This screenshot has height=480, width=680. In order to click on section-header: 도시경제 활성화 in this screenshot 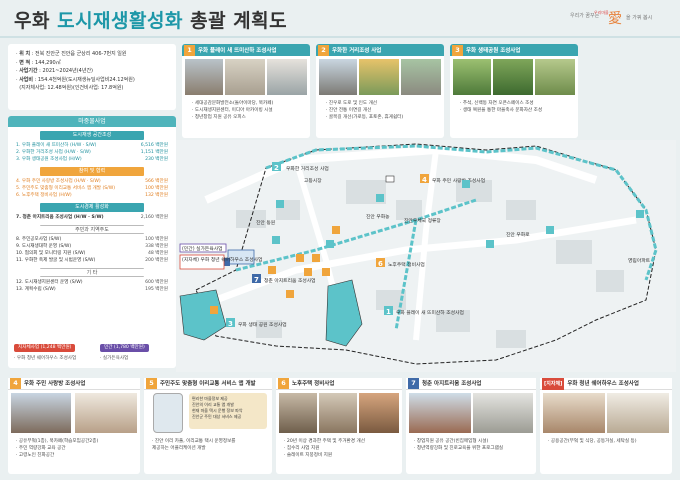, I will do `click(92, 207)`.